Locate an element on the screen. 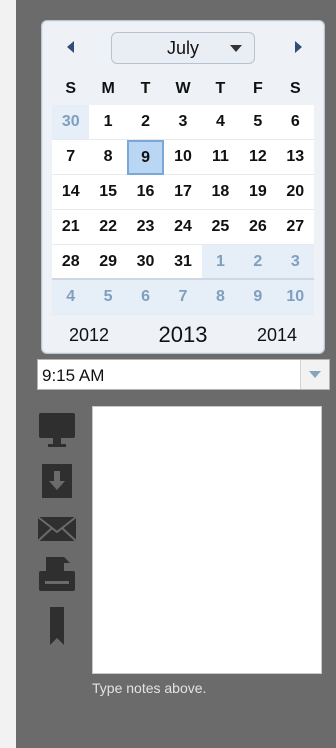  next-month-button is located at coordinates (298, 47).